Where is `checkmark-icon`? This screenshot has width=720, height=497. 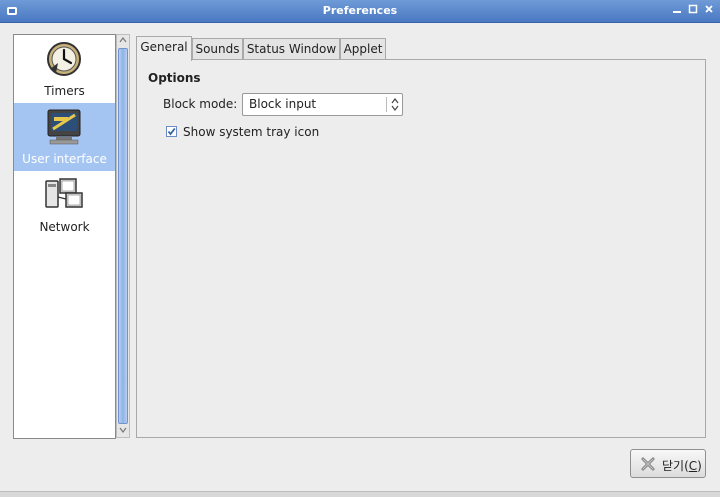
checkmark-icon is located at coordinates (171, 131).